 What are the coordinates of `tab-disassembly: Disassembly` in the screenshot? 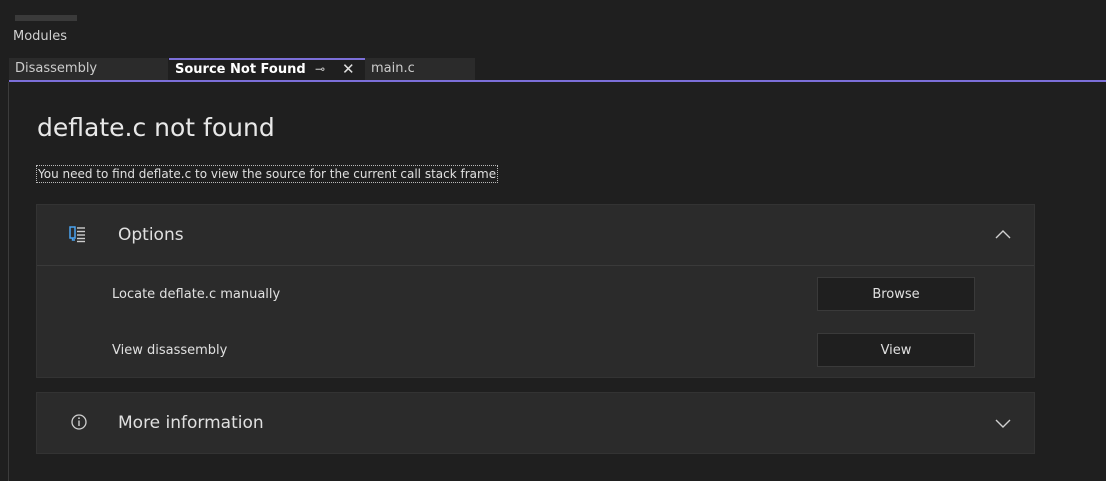 It's located at (88, 69).